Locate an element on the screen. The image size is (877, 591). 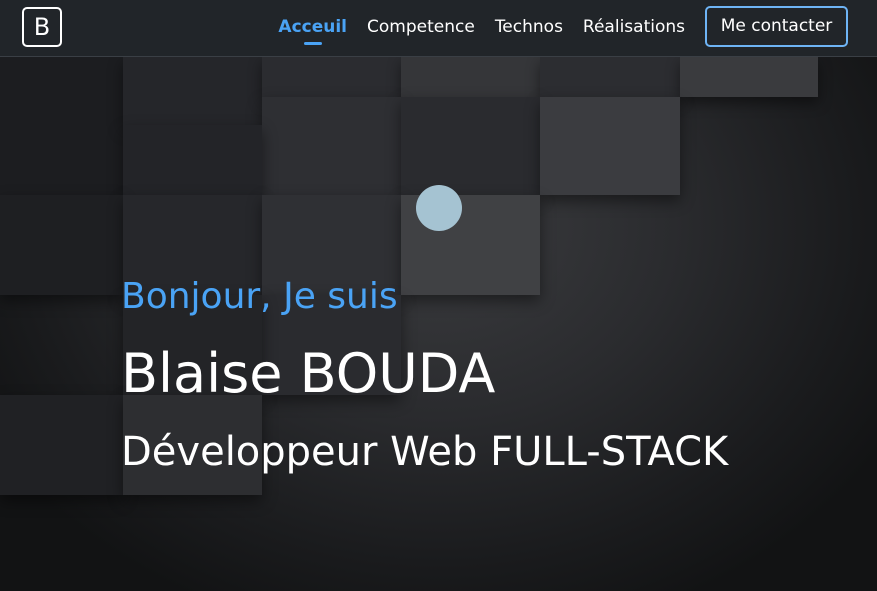
contact-button: Me contacter is located at coordinates (776, 26).